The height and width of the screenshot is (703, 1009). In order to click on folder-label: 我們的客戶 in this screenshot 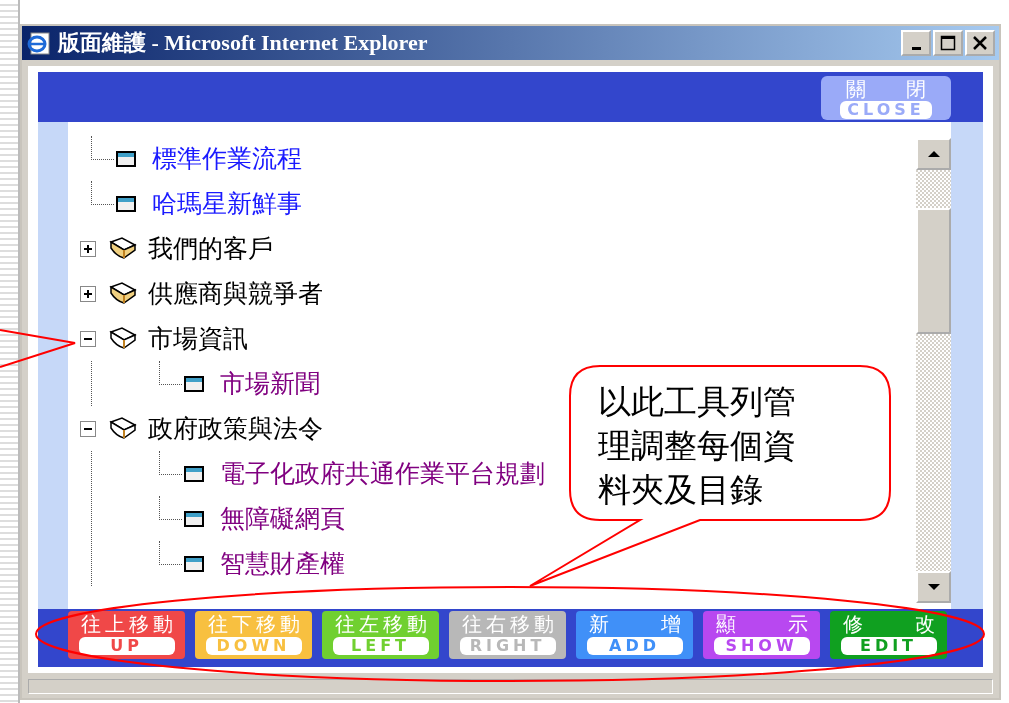, I will do `click(210, 248)`.